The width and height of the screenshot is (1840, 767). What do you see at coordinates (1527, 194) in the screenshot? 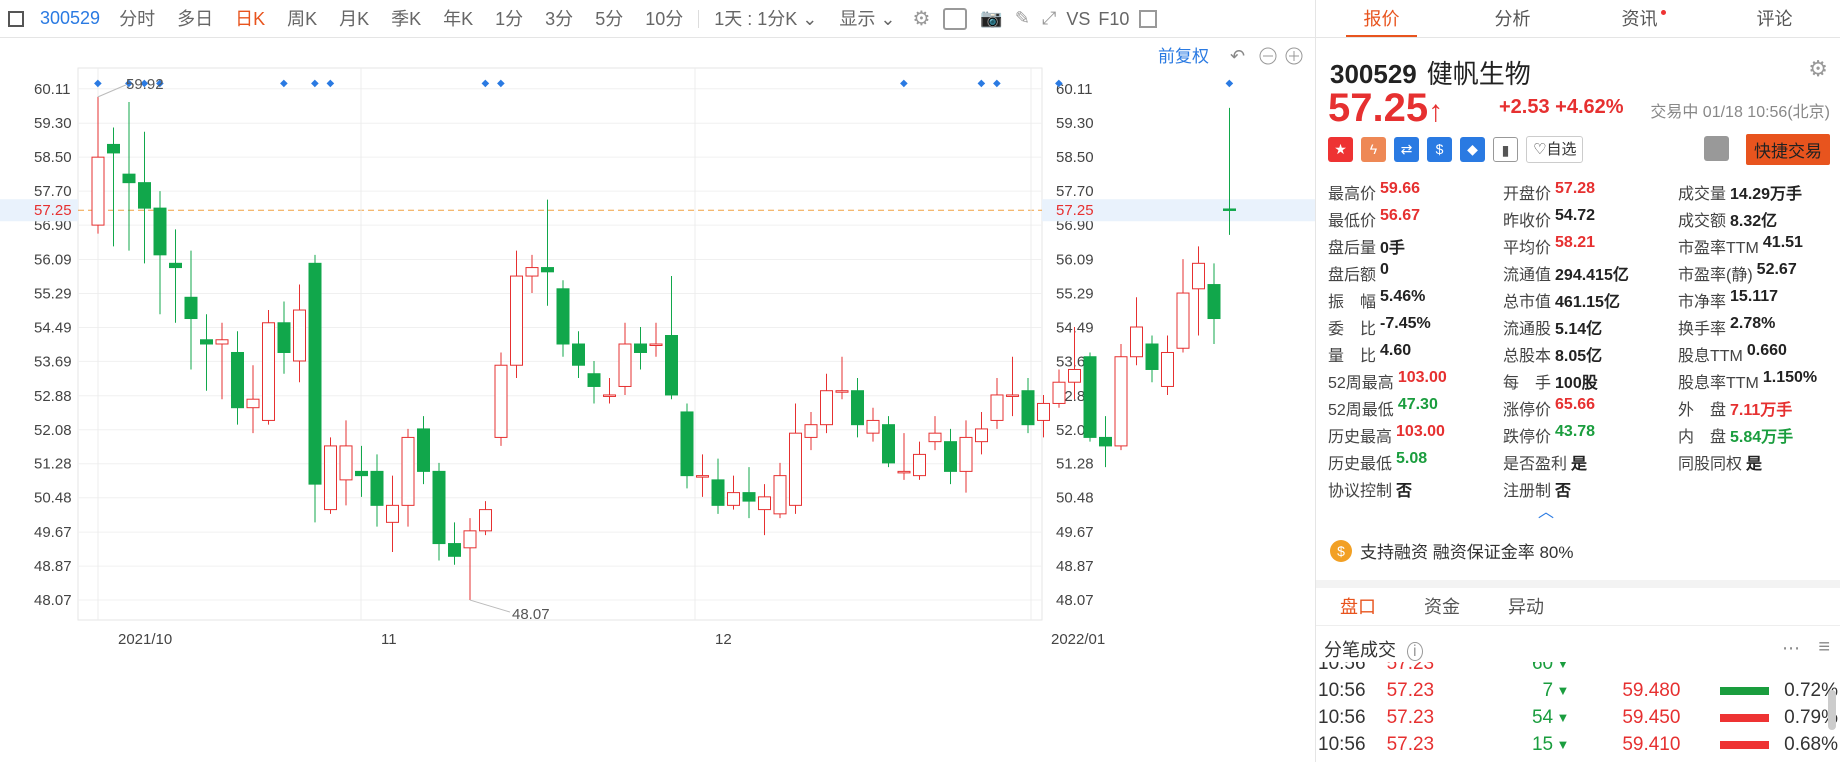
I see `stat-label: 开盘价` at bounding box center [1527, 194].